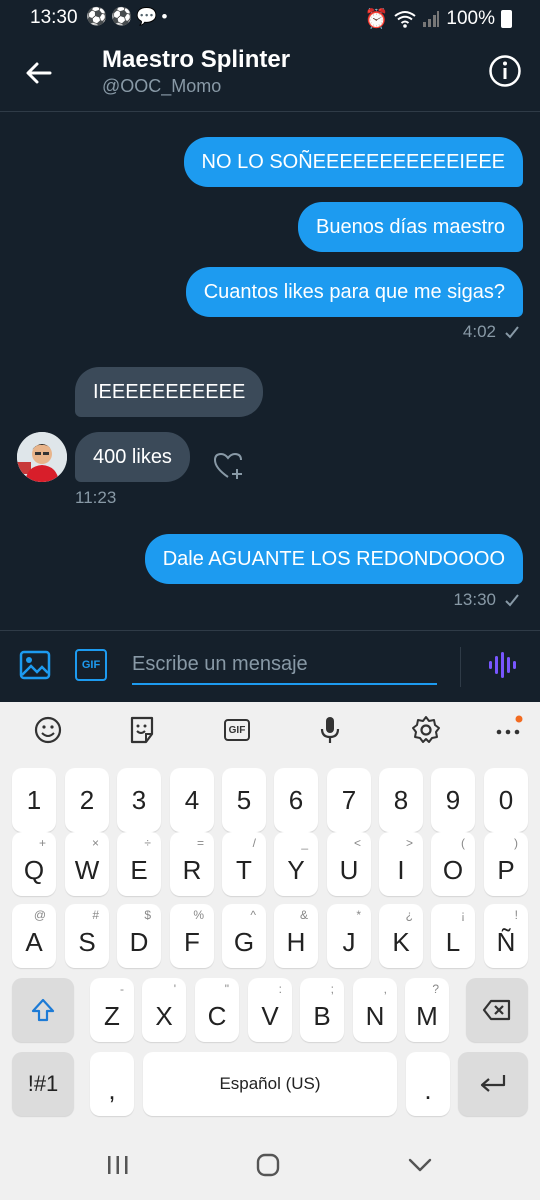 The height and width of the screenshot is (1200, 540). I want to click on keyboard-toolbar: GIF, so click(270, 730).